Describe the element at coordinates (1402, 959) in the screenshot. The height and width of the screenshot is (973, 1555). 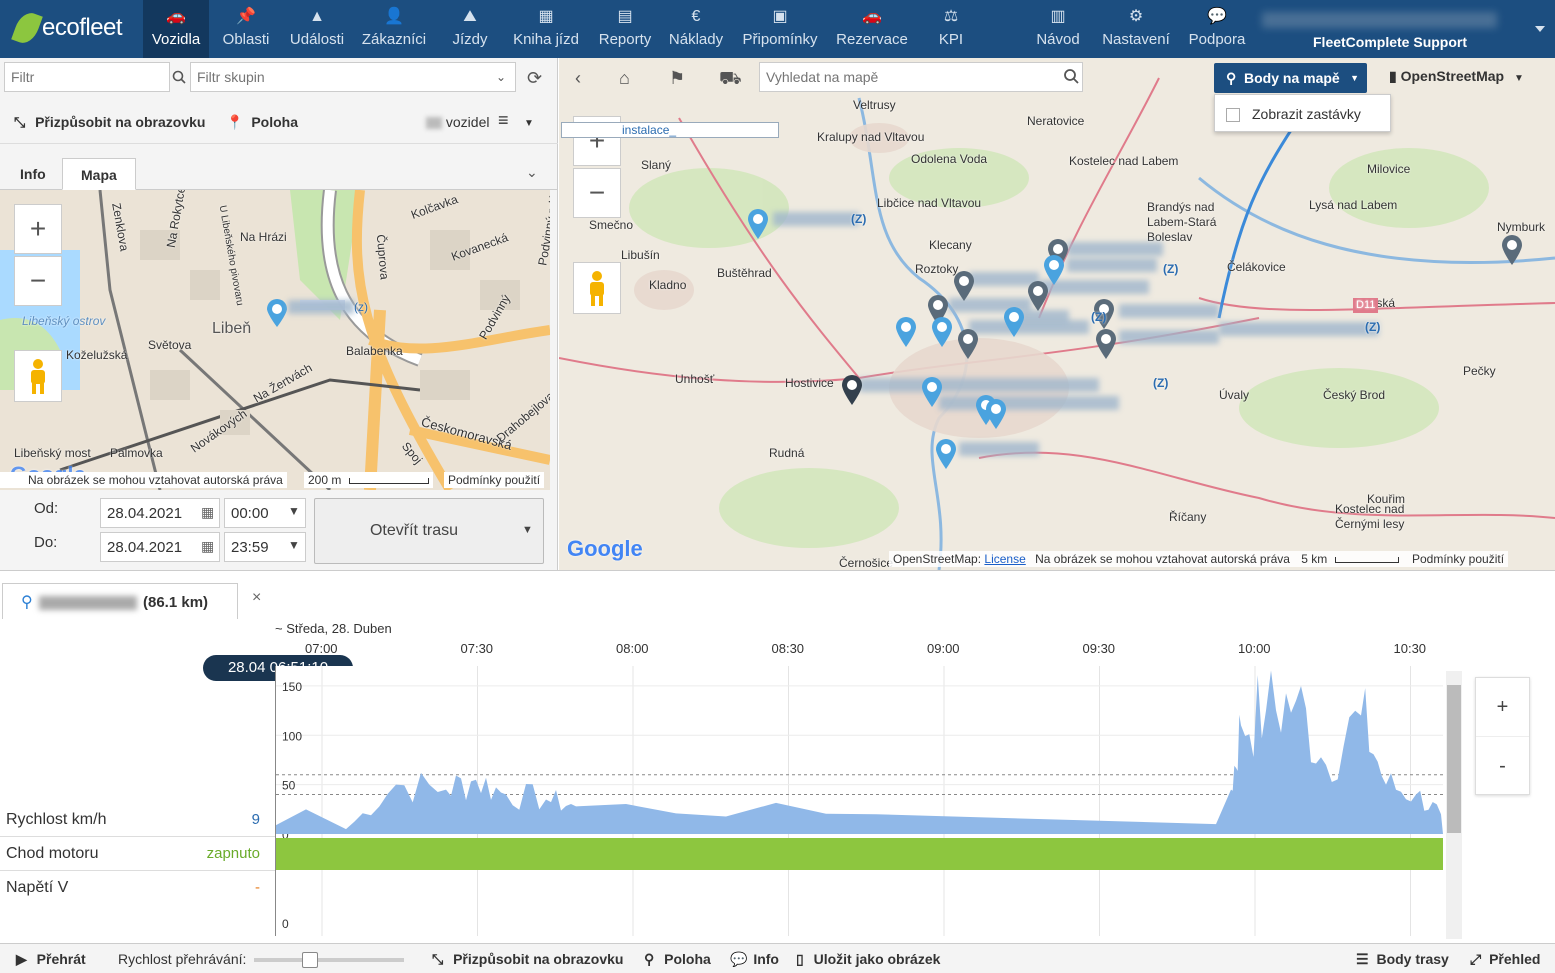
I see `route-points-button: ☰ Body trasy` at that location.